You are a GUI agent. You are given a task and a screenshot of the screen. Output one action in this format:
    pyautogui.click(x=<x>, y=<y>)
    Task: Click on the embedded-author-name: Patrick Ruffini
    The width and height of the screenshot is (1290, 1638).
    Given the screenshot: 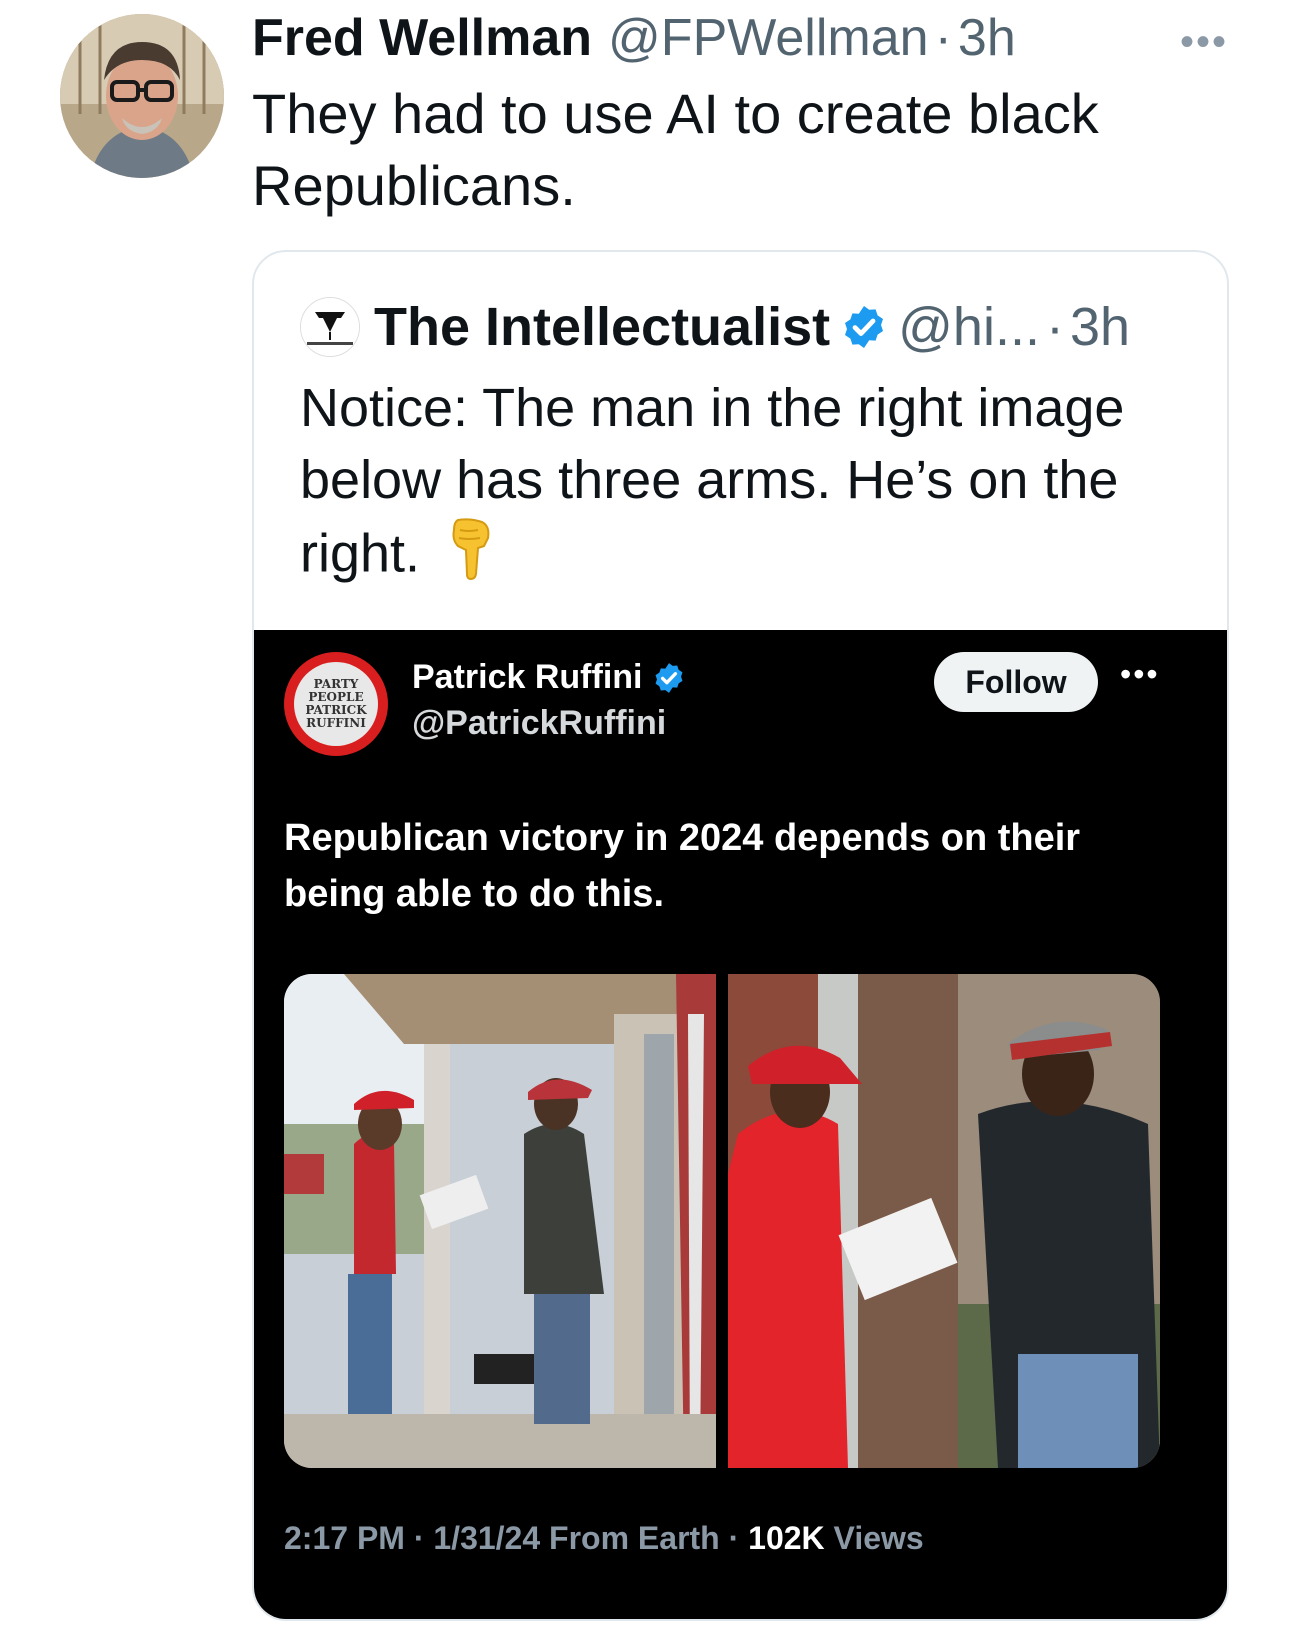 What is the action you would take?
    pyautogui.click(x=527, y=677)
    